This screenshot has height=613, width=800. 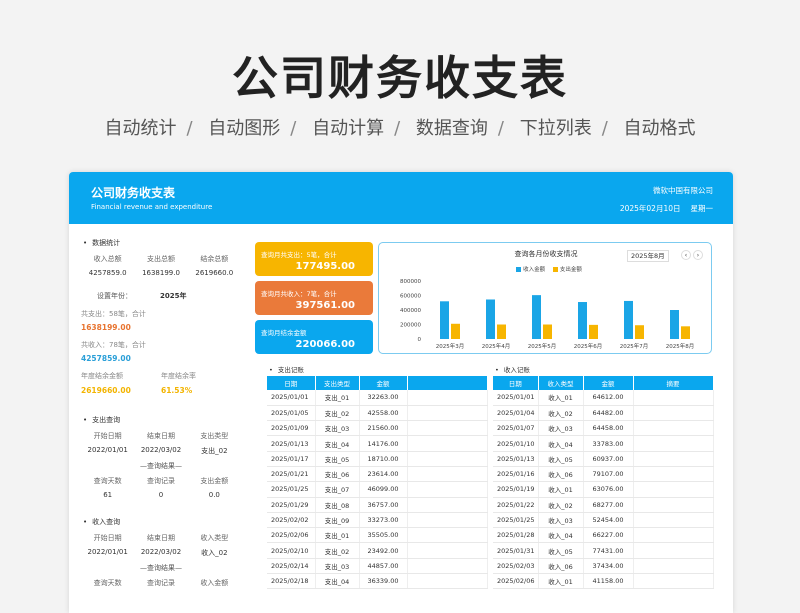 What do you see at coordinates (608, 520) in the screenshot?
I see `table-cell: 52454.00` at bounding box center [608, 520].